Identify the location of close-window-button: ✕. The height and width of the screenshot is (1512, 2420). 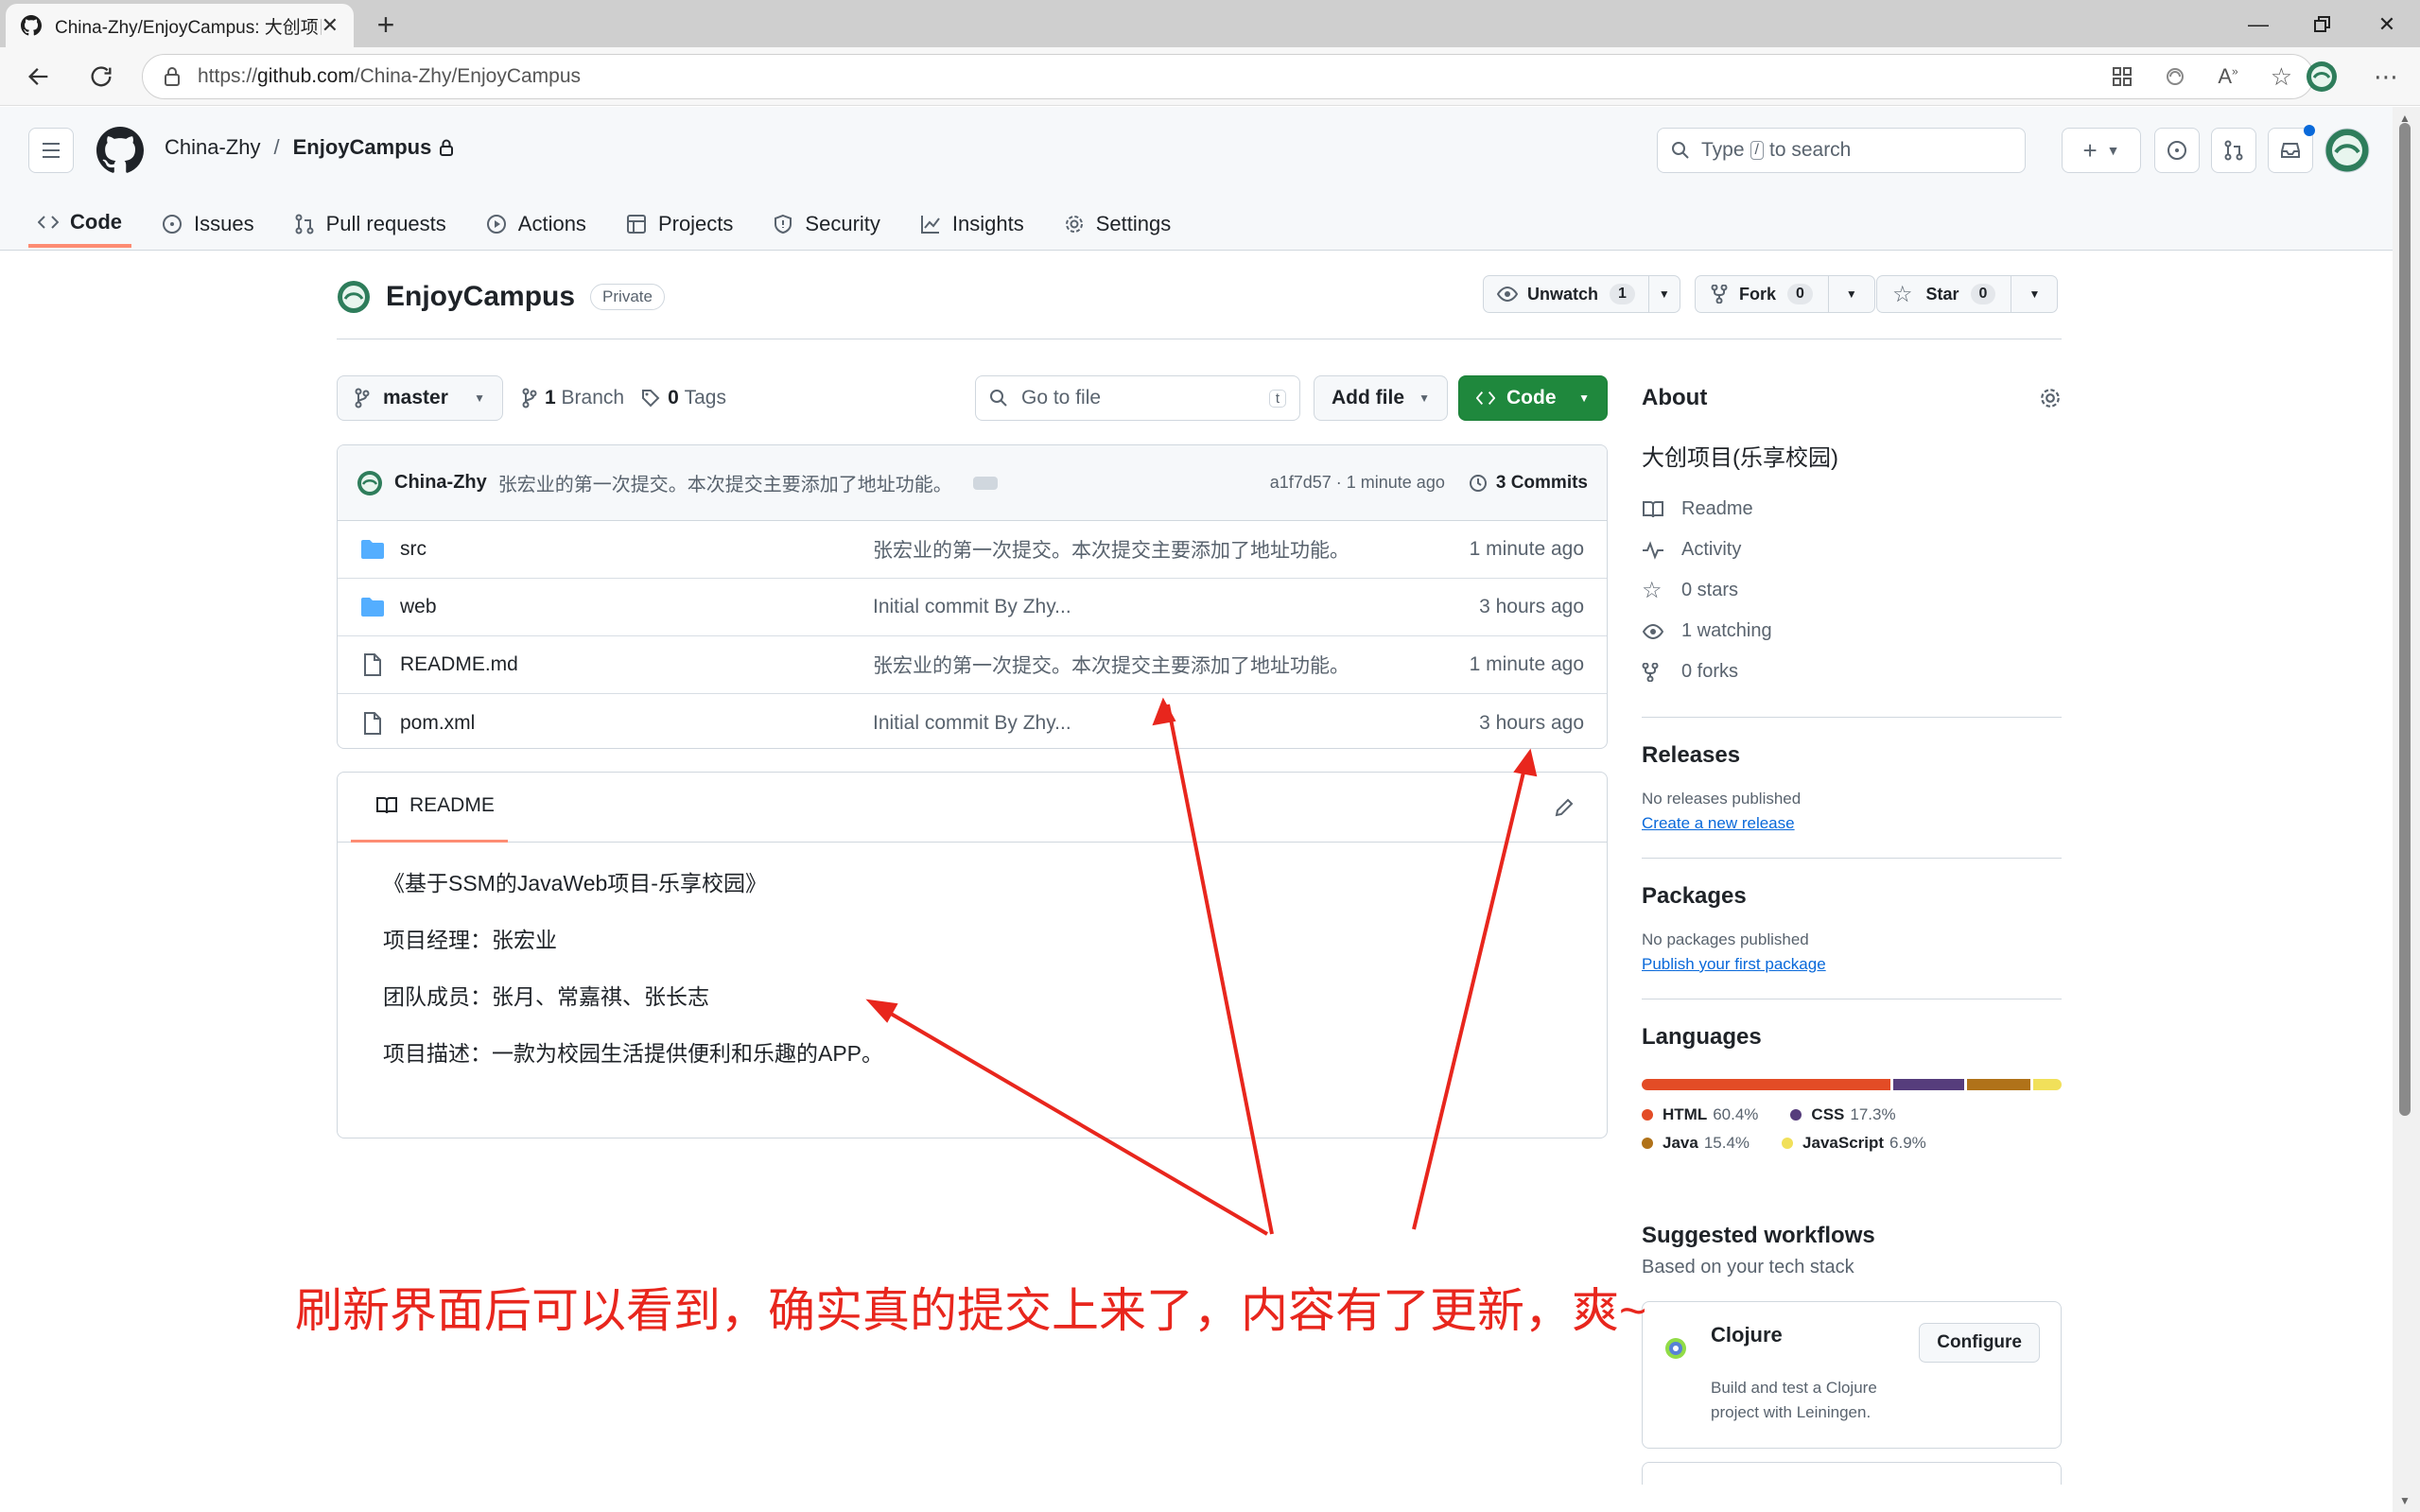
(2387, 25).